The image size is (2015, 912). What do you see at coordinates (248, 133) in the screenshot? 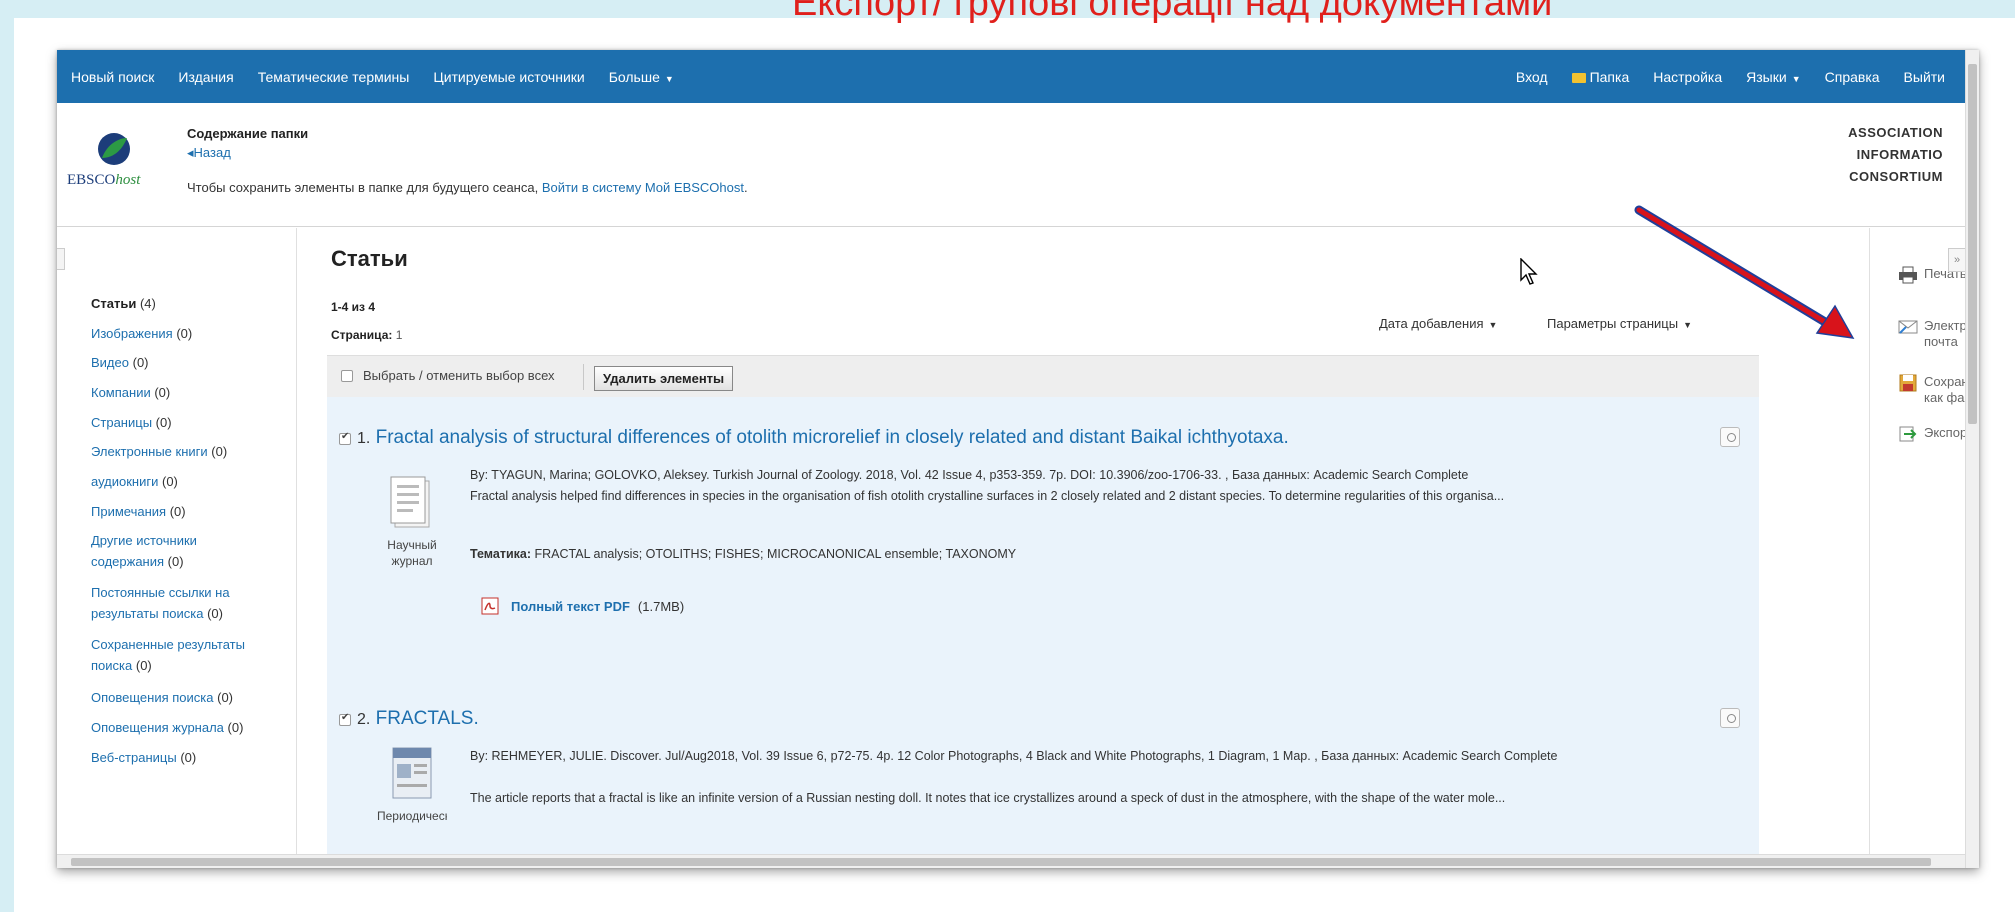
I see `page-title: Содержание папки` at bounding box center [248, 133].